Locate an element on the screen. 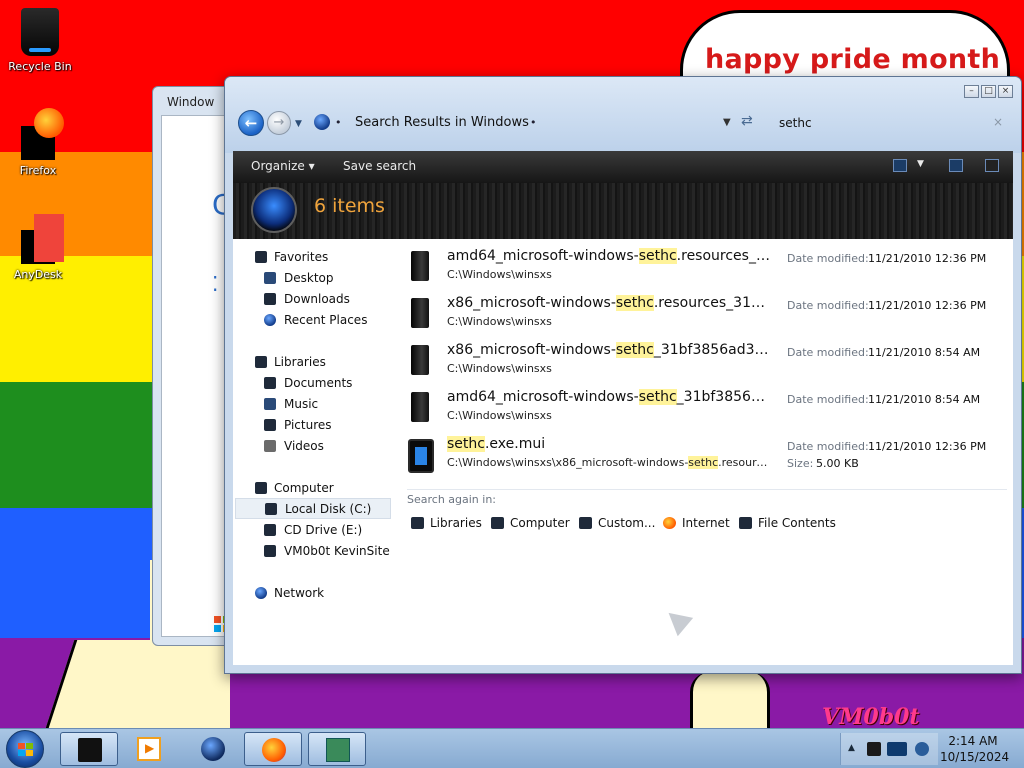 The width and height of the screenshot is (1024, 768). nav-item-network: Network is located at coordinates (315, 593).